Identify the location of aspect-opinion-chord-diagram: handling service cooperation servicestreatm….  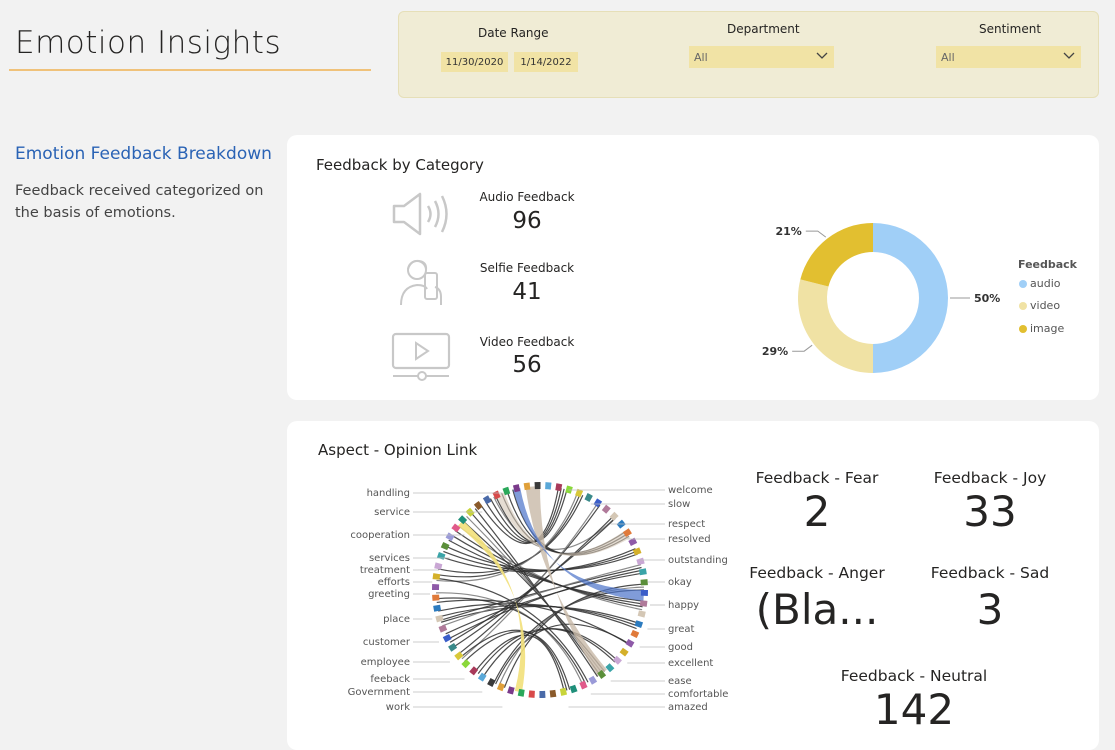
(540, 600).